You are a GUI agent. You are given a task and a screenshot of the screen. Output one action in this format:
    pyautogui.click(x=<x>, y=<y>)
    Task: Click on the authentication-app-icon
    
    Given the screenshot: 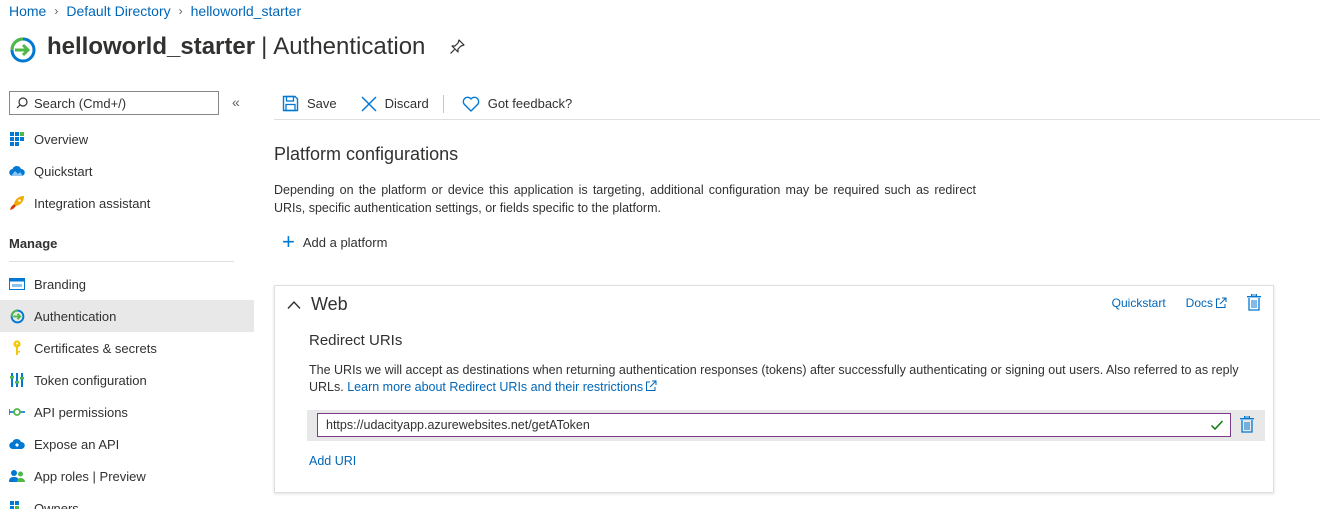 What is the action you would take?
    pyautogui.click(x=23, y=50)
    